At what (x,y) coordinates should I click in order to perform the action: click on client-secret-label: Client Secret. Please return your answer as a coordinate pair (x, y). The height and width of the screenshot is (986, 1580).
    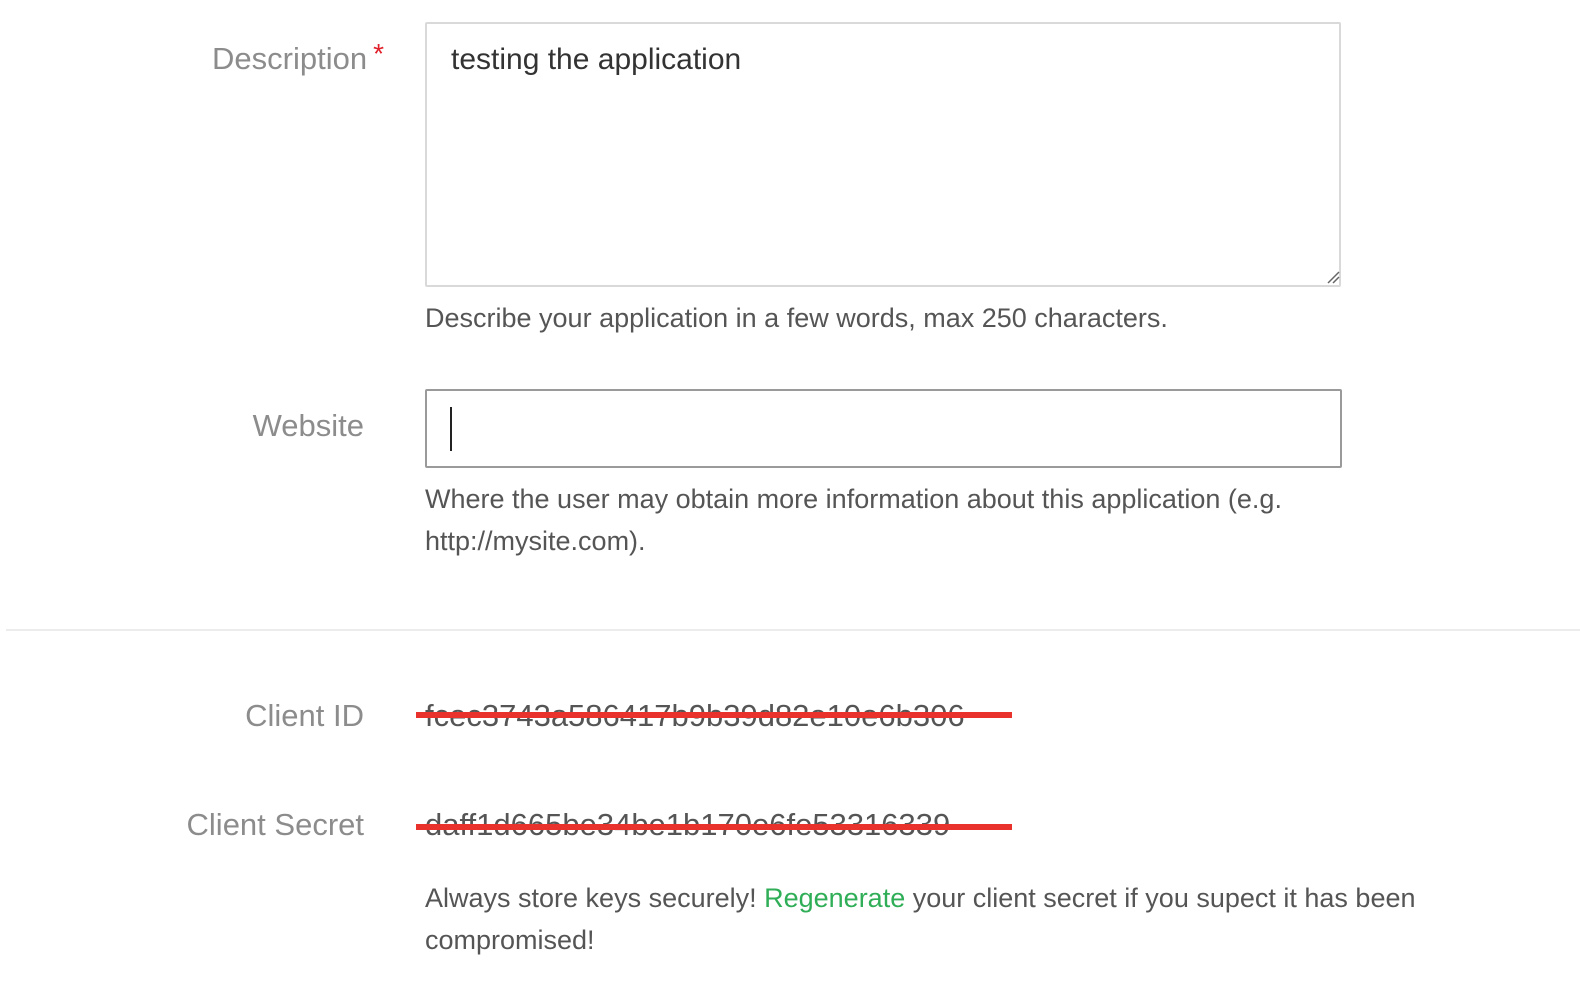
    Looking at the image, I should click on (275, 824).